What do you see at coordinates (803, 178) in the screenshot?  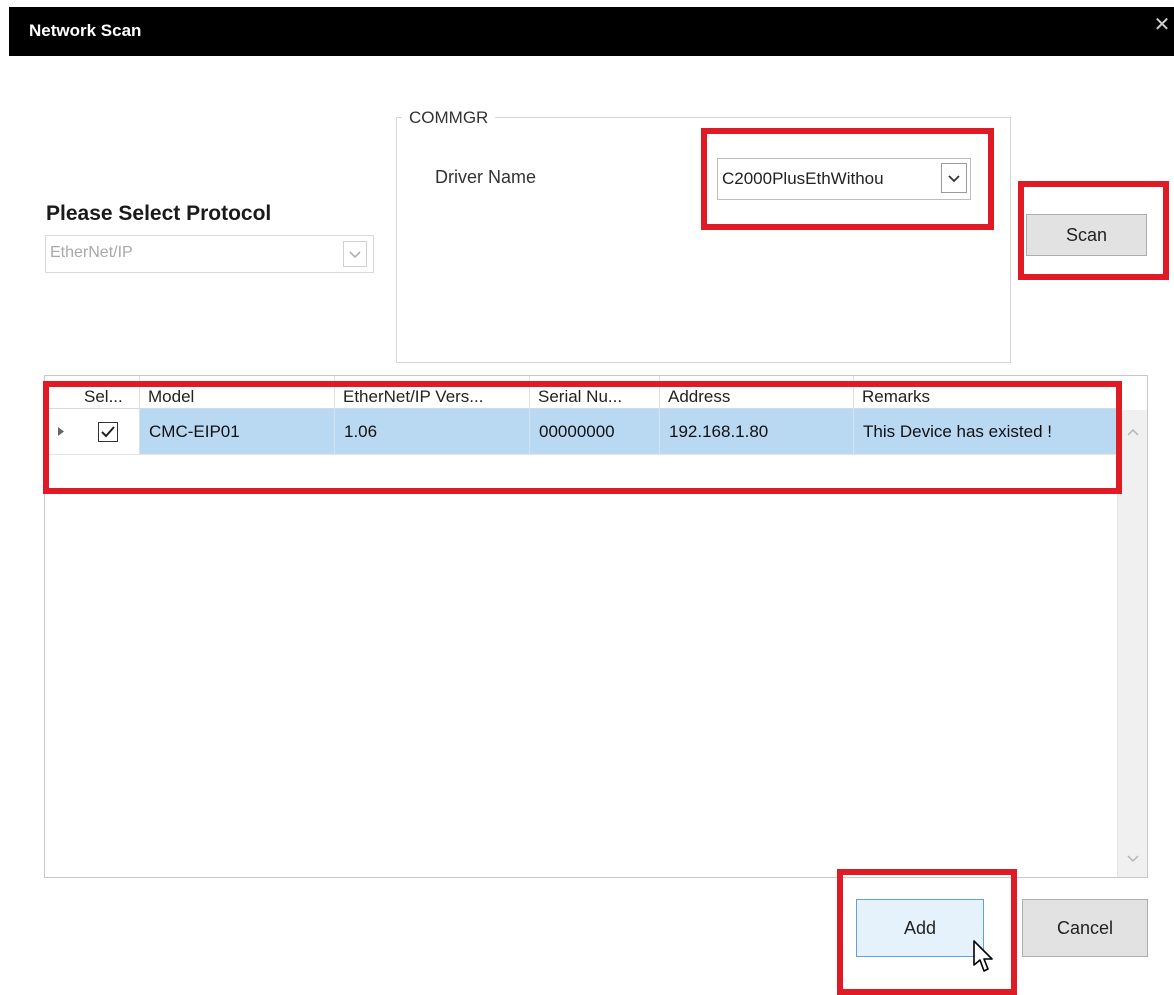 I see `driver-name-value: C2000PlusEthWithou` at bounding box center [803, 178].